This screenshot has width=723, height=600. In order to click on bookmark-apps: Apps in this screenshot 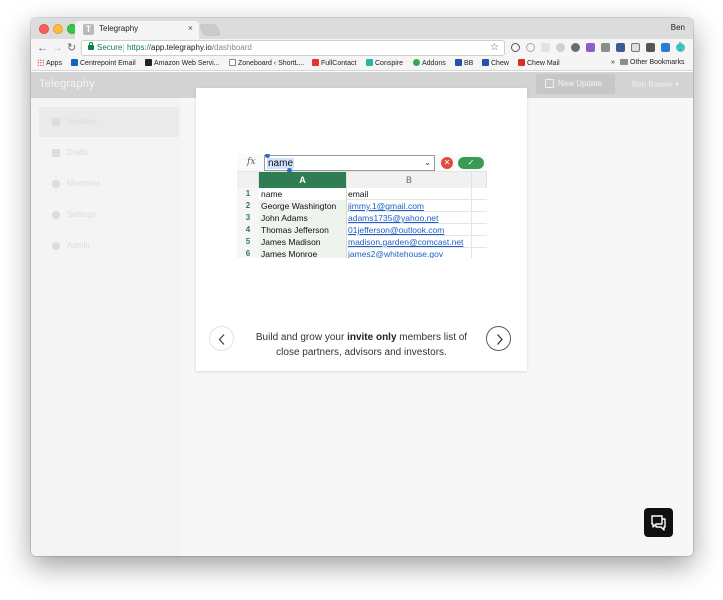, I will do `click(49, 63)`.